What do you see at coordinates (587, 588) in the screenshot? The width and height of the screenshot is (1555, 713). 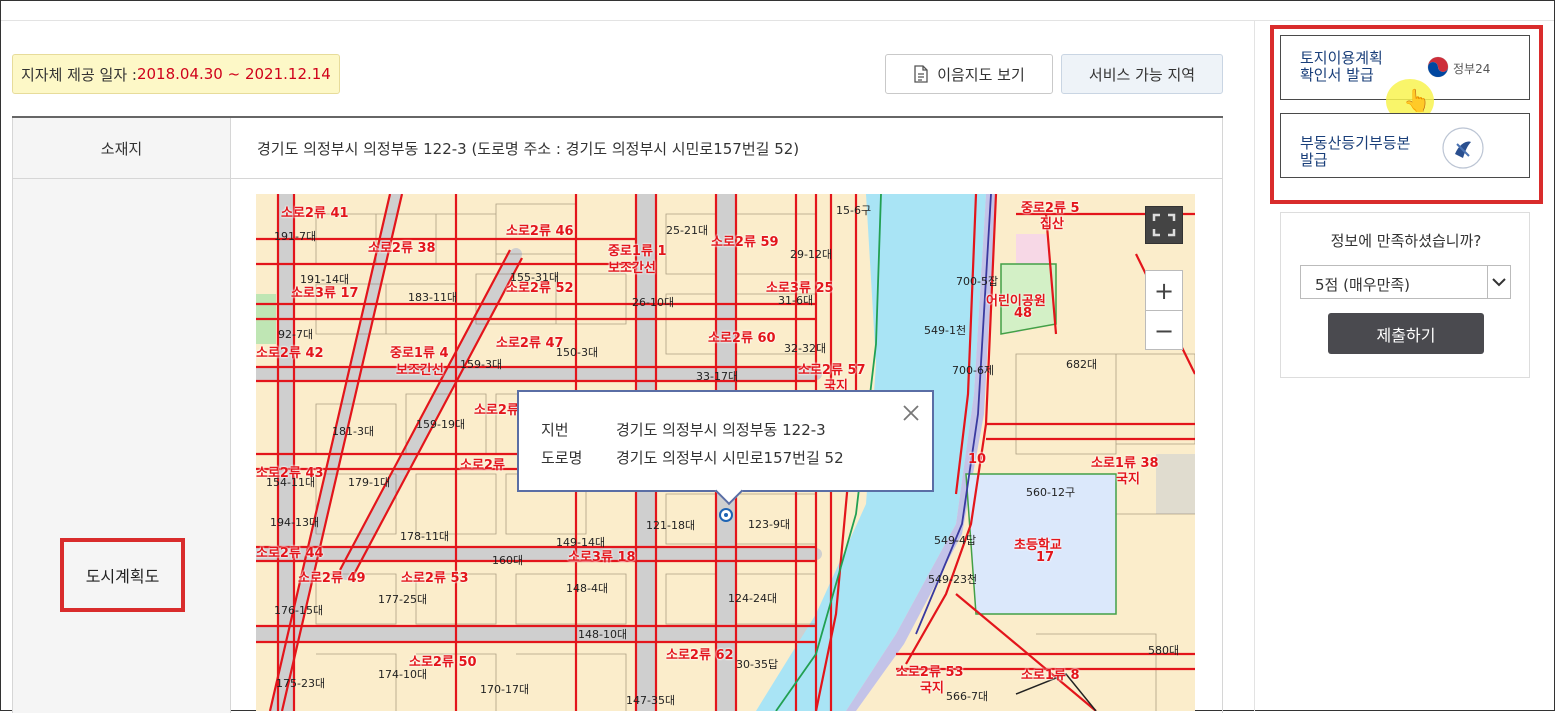 I see `parcel-label: 148-4대` at bounding box center [587, 588].